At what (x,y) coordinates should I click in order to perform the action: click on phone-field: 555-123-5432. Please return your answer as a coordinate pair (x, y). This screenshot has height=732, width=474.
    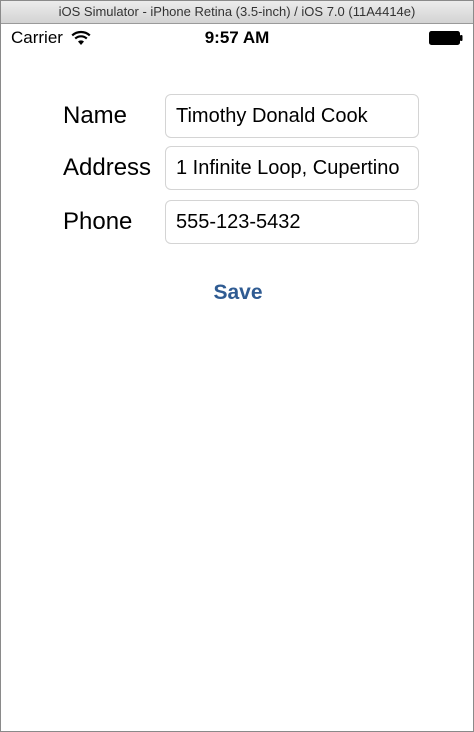
    Looking at the image, I should click on (292, 222).